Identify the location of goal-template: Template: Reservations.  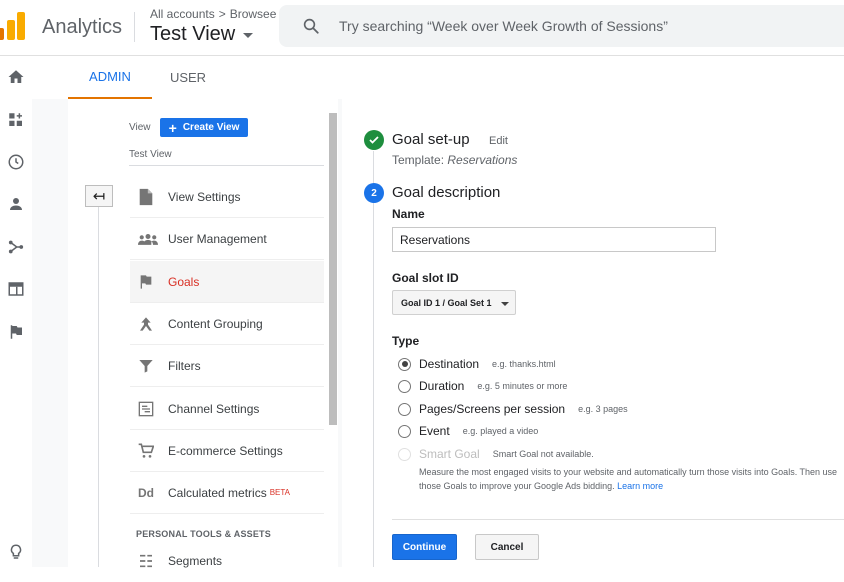
(454, 160).